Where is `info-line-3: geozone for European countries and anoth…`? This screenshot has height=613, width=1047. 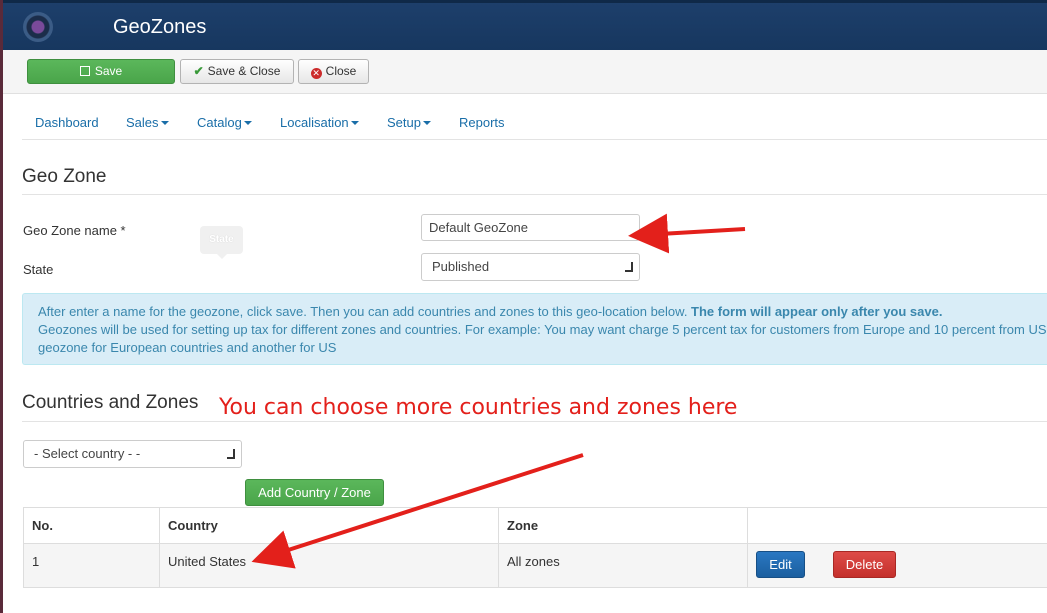 info-line-3: geozone for European countries and anoth… is located at coordinates (187, 347).